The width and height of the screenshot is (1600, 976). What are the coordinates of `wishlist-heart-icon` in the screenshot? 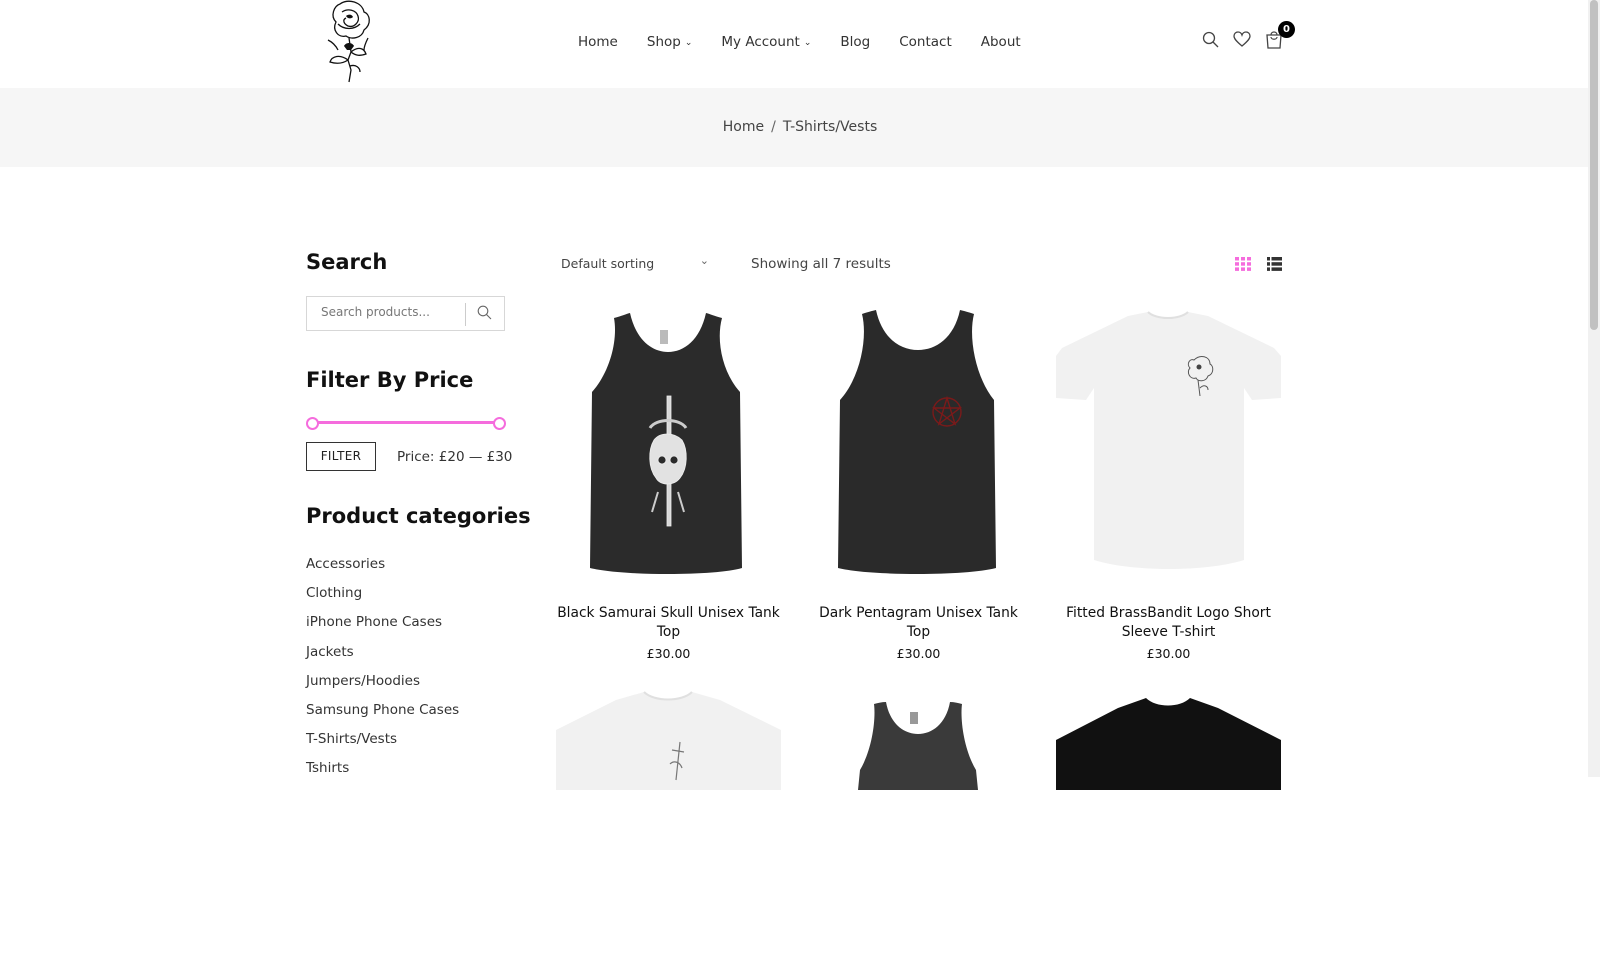 It's located at (1242, 39).